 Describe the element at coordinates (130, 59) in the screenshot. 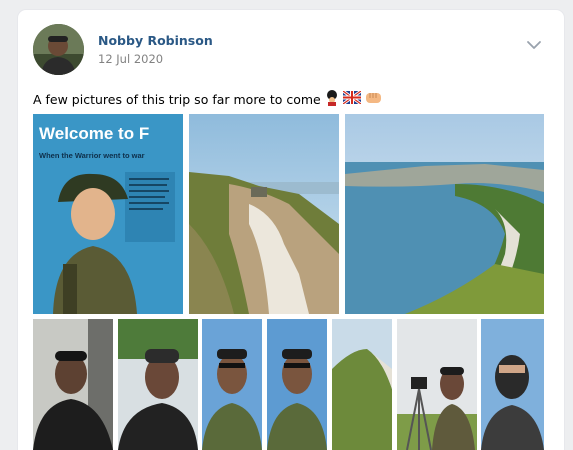

I see `post-date: 12 Jul 2020` at that location.